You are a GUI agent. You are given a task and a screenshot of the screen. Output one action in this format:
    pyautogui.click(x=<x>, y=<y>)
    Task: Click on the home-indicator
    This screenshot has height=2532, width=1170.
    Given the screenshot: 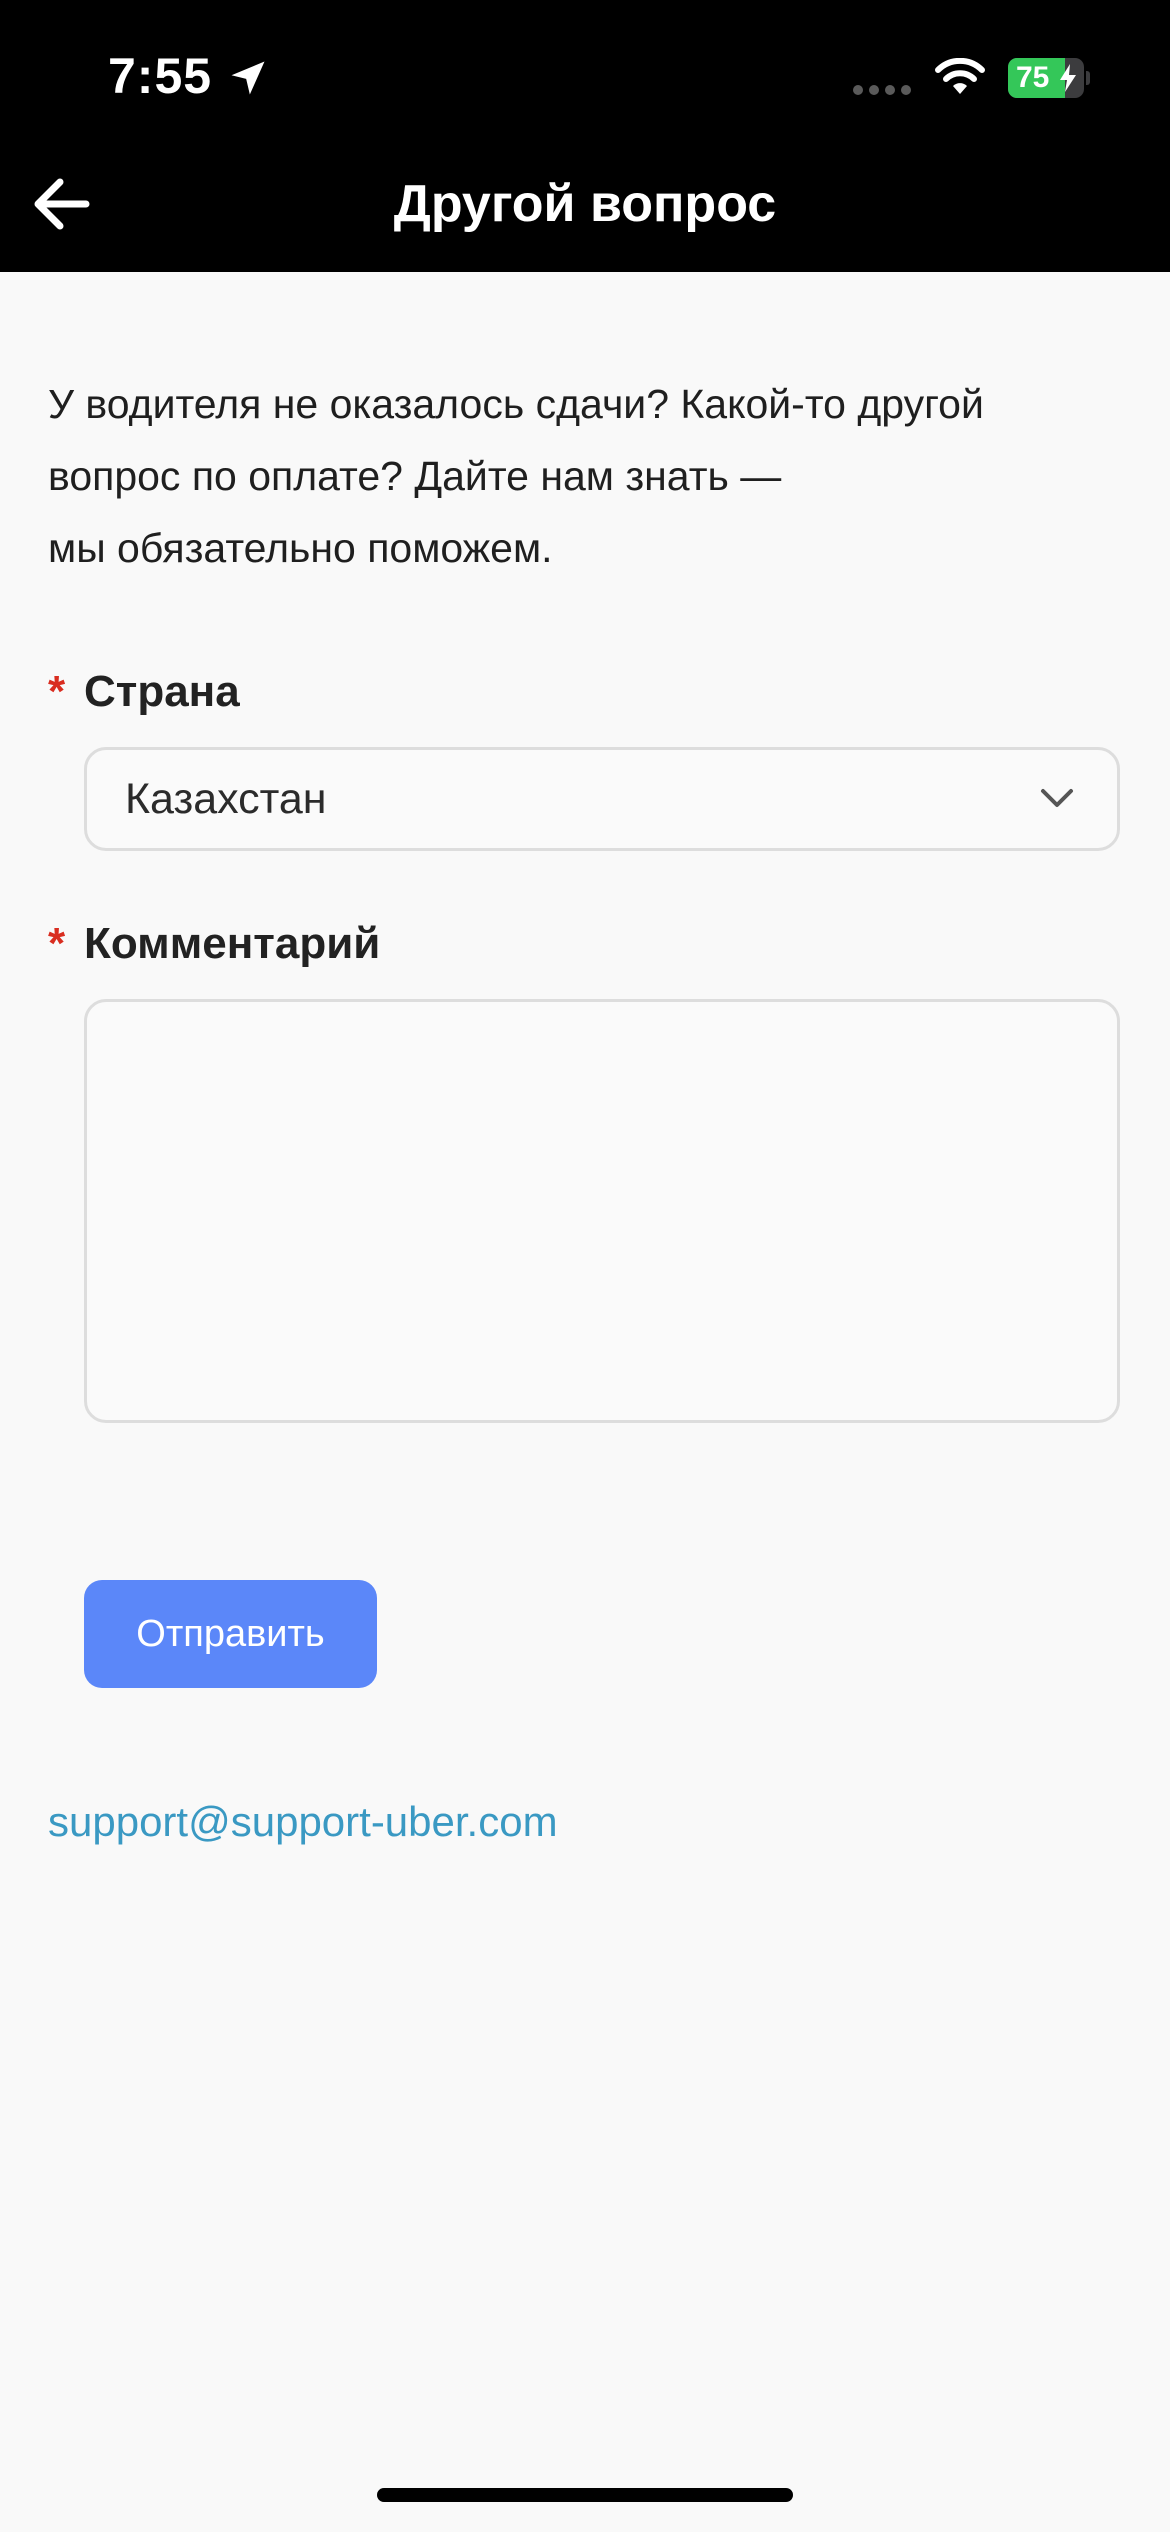 What is the action you would take?
    pyautogui.click(x=585, y=2495)
    